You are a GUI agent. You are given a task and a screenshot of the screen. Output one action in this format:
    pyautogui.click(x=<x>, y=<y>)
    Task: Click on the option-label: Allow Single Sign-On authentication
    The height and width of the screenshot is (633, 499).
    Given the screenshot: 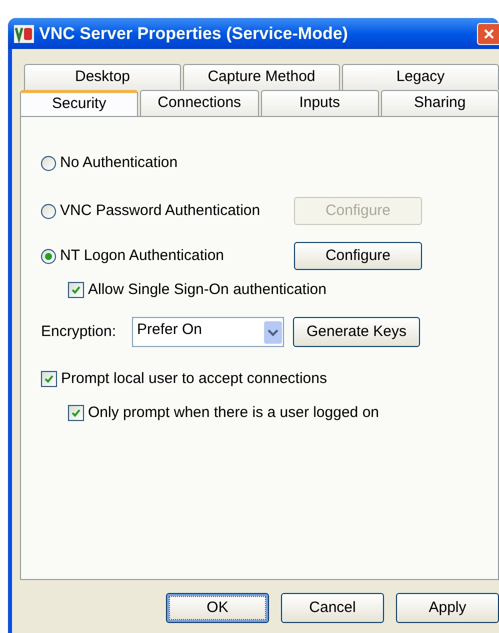 What is the action you would take?
    pyautogui.click(x=207, y=290)
    